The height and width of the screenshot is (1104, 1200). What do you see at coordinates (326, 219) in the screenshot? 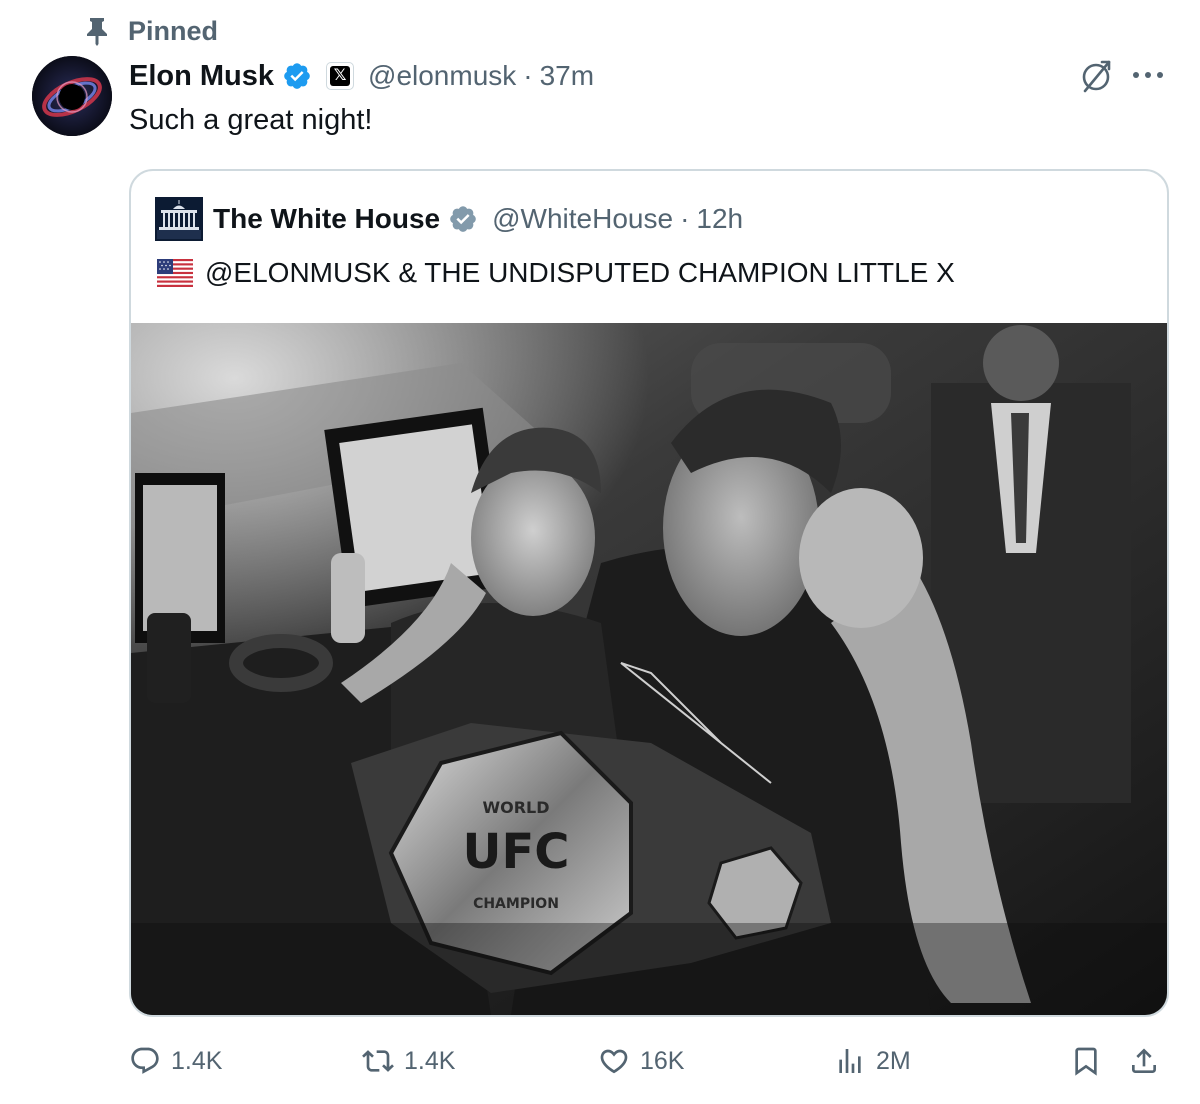
I see `quoted-author-name: The White House` at bounding box center [326, 219].